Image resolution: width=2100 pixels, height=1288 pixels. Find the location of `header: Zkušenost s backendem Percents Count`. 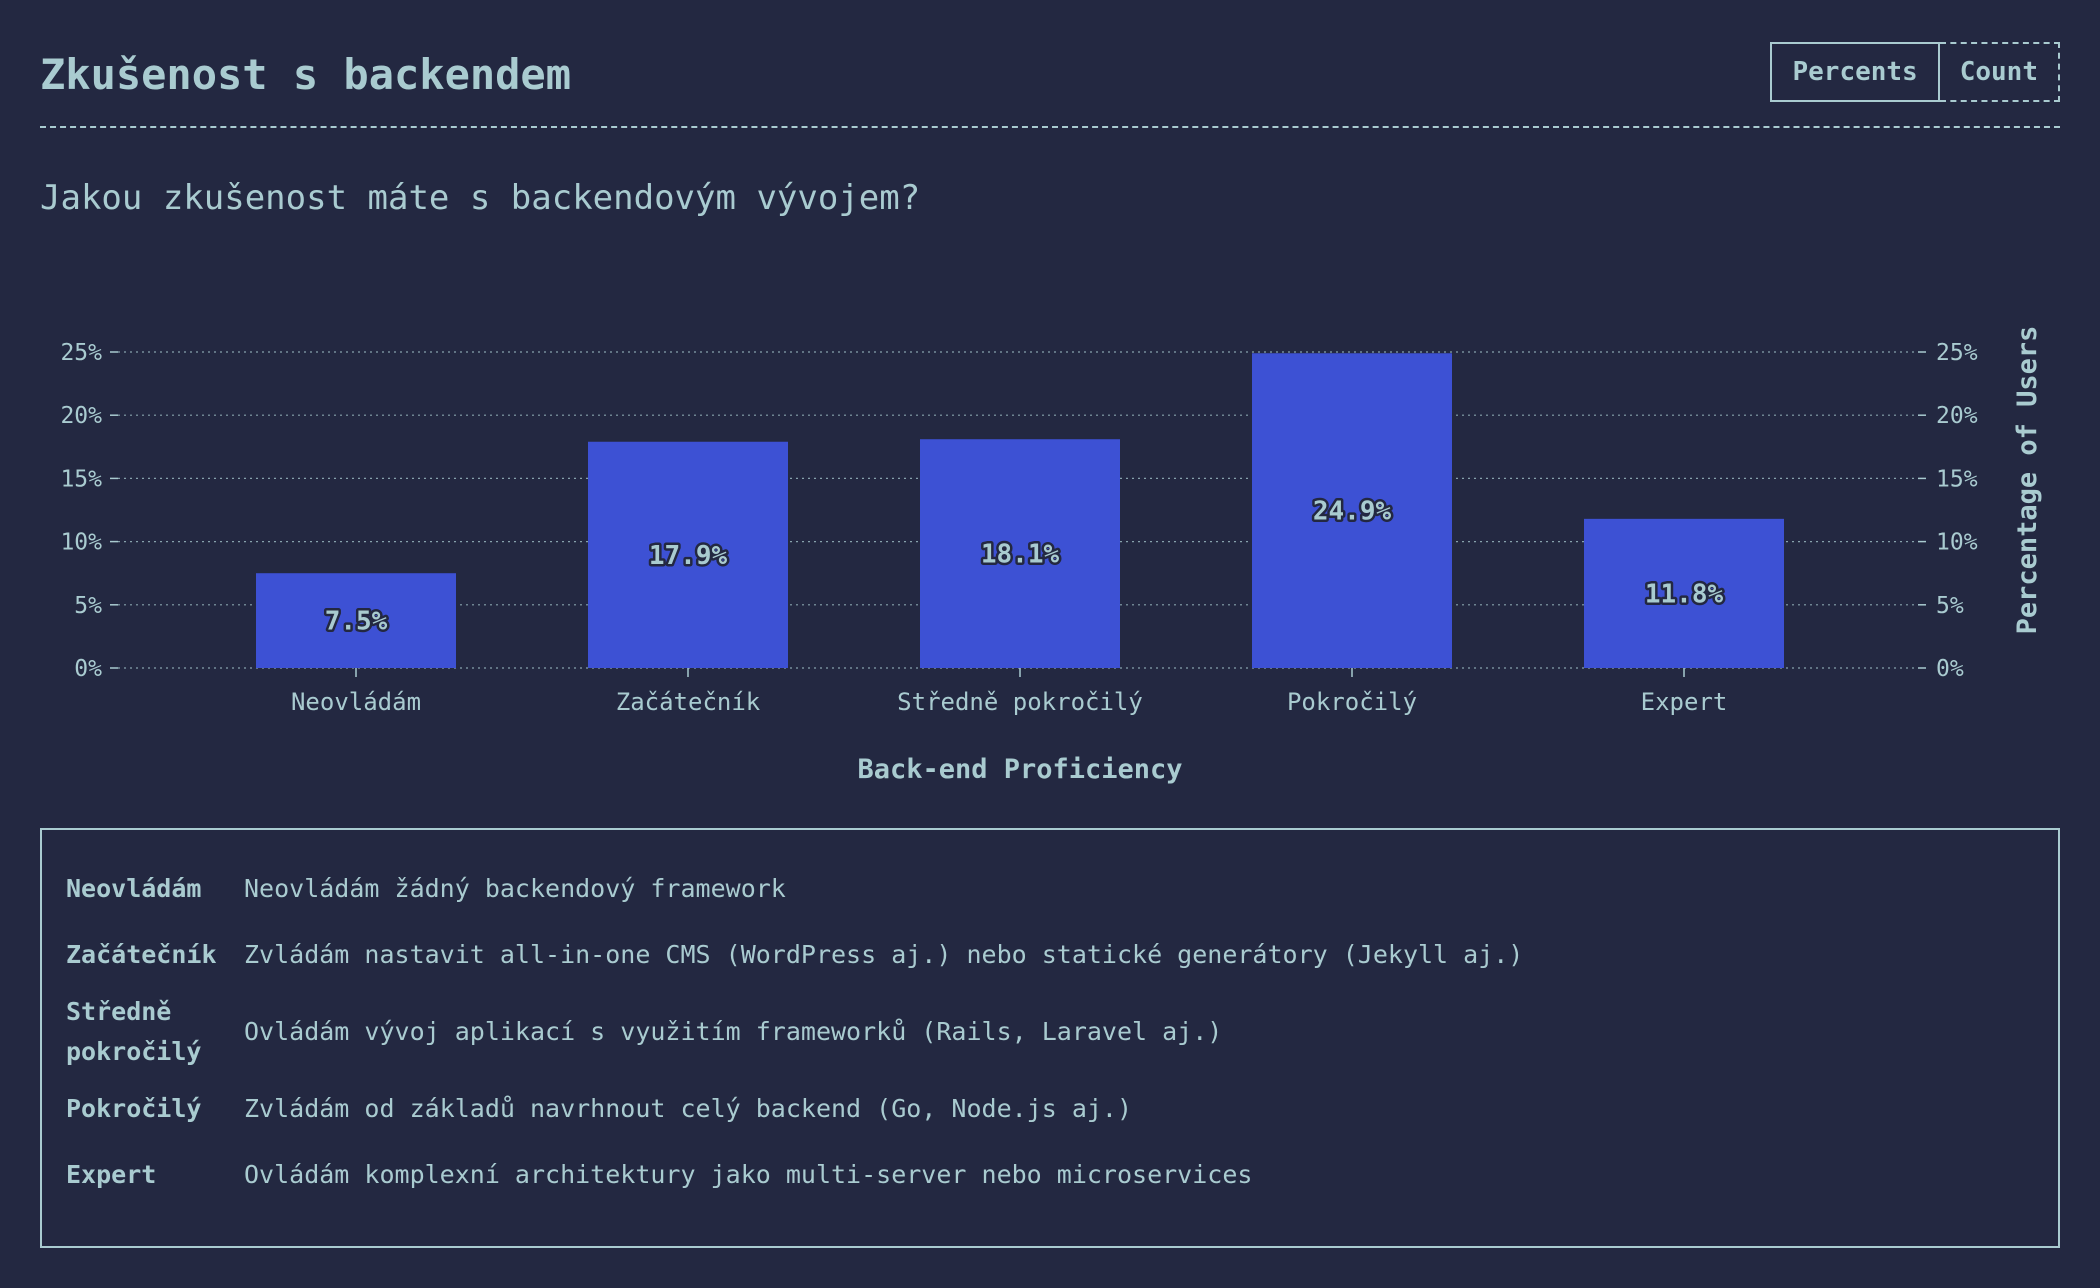

header: Zkušenost s backendem Percents Count is located at coordinates (1050, 84).